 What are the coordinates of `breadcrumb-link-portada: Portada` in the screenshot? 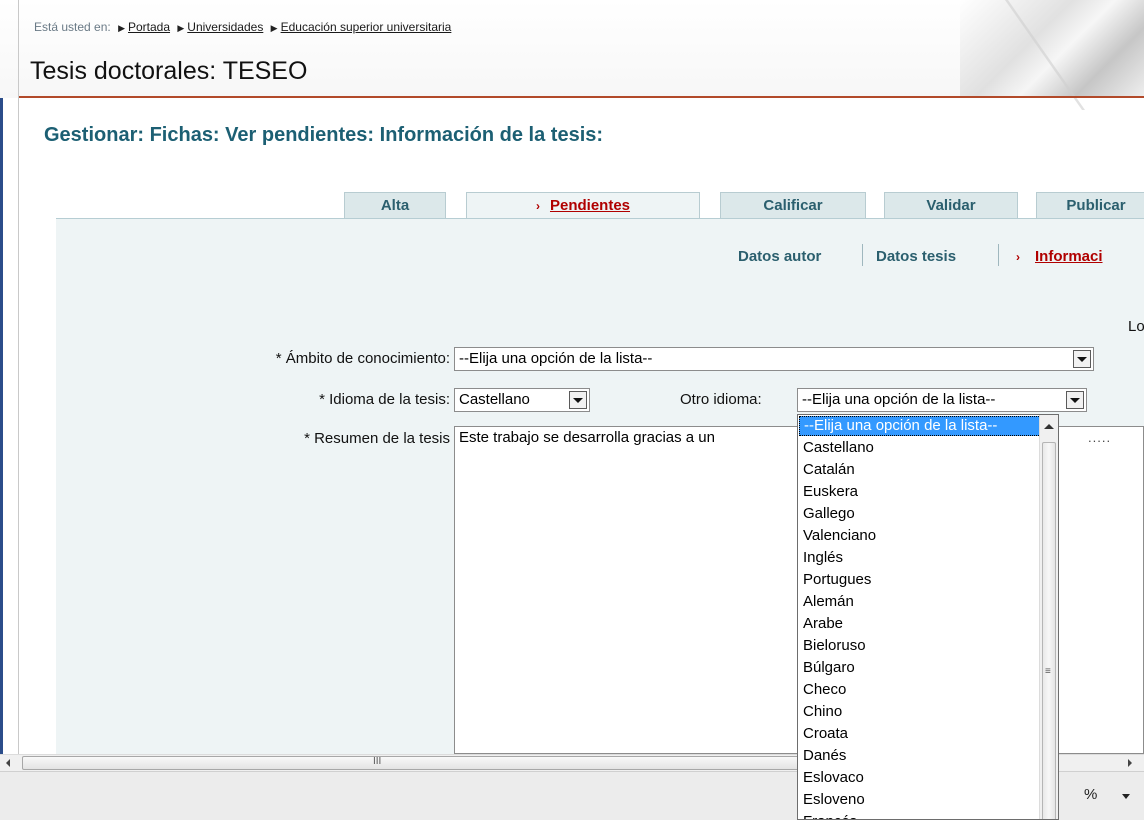 It's located at (149, 27).